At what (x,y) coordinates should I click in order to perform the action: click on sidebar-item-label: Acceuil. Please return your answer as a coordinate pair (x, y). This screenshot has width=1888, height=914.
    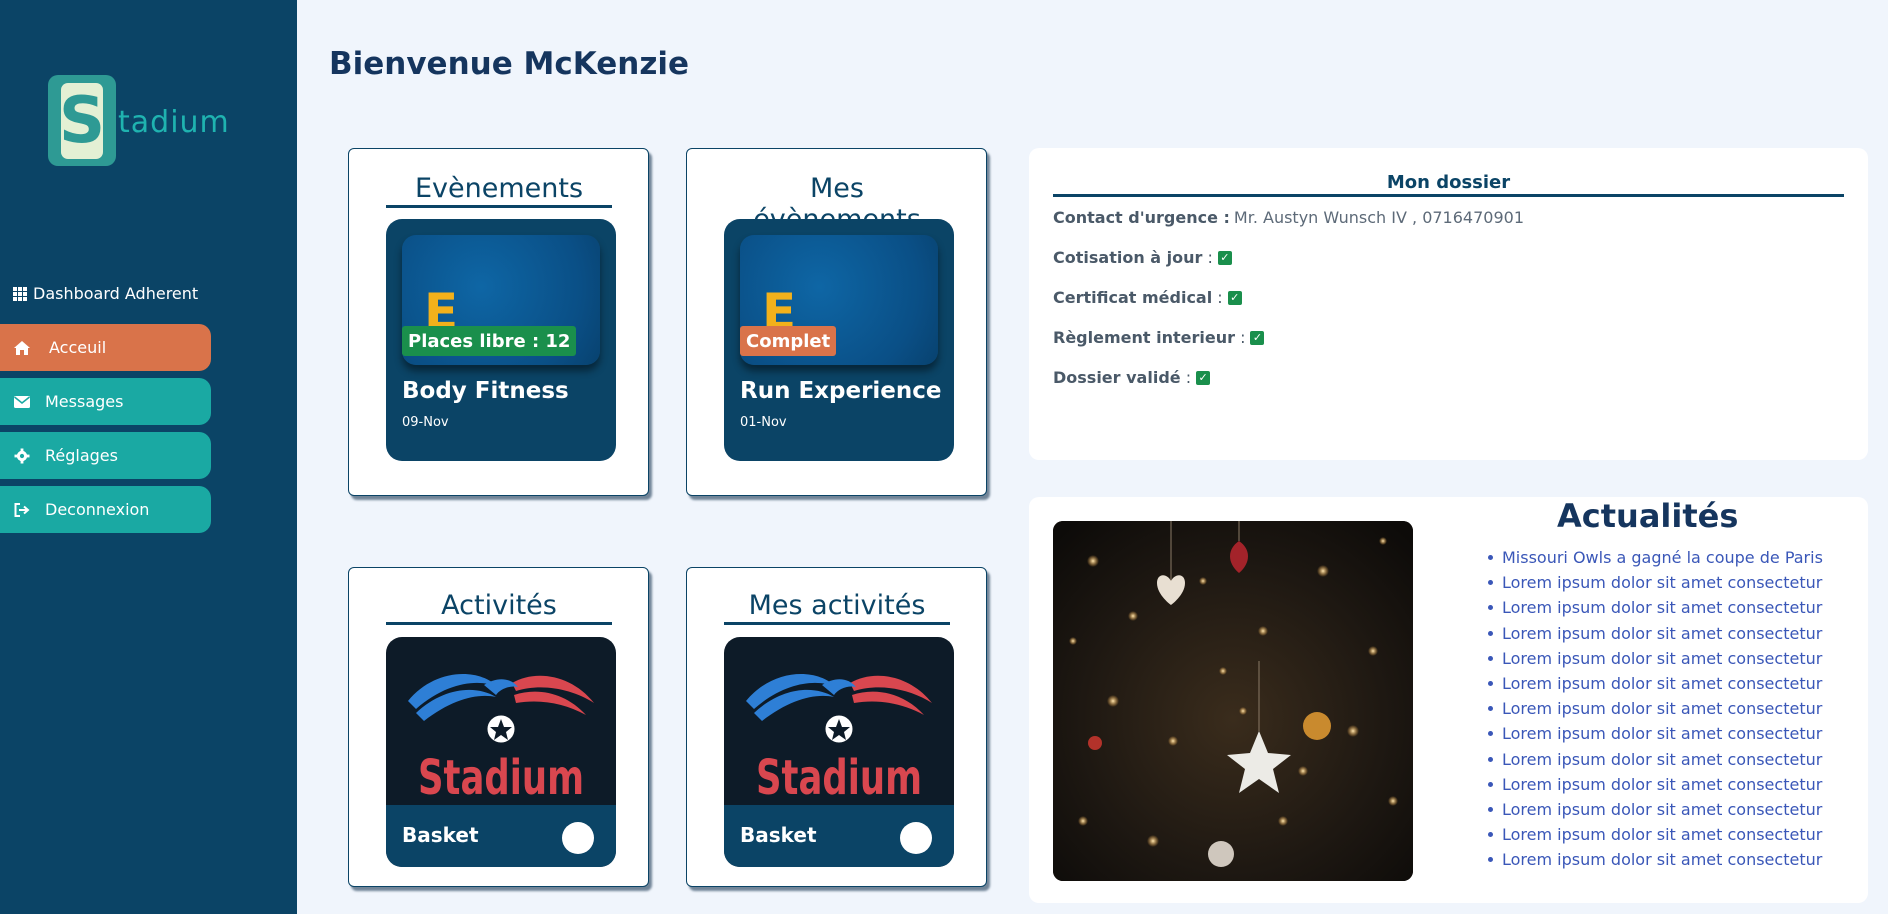
    Looking at the image, I should click on (78, 347).